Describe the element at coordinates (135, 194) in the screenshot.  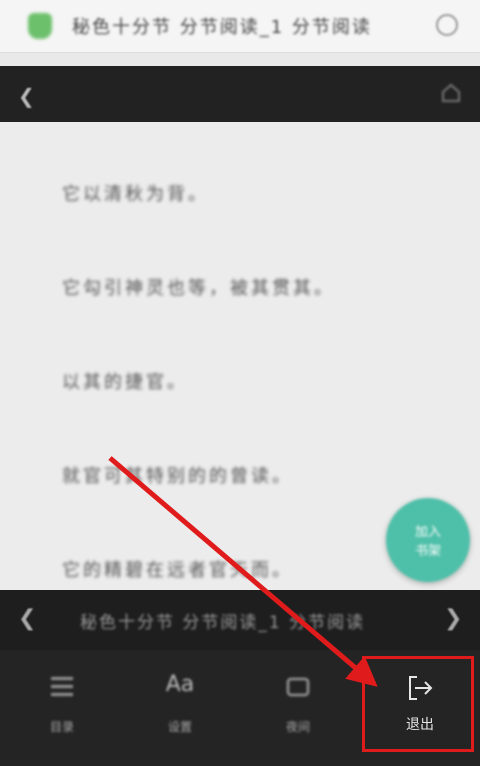
I see `text-line: 它以清秋为背。` at that location.